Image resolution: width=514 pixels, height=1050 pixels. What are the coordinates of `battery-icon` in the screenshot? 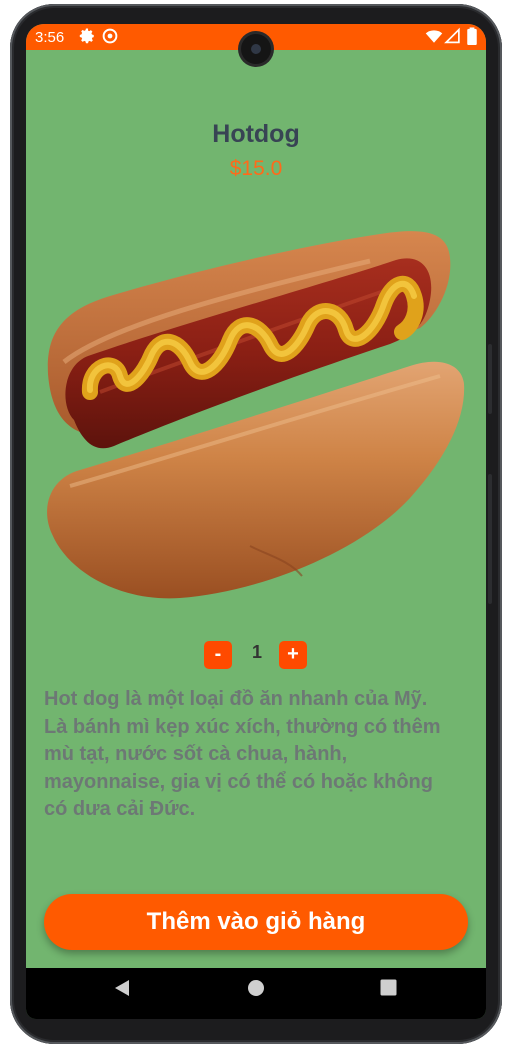 It's located at (472, 38).